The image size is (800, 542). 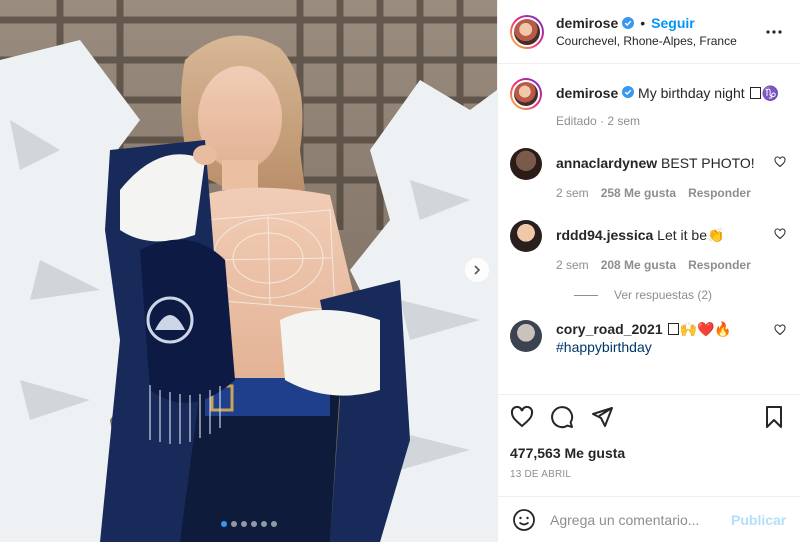 I want to click on follow-button: Seguir, so click(x=673, y=23).